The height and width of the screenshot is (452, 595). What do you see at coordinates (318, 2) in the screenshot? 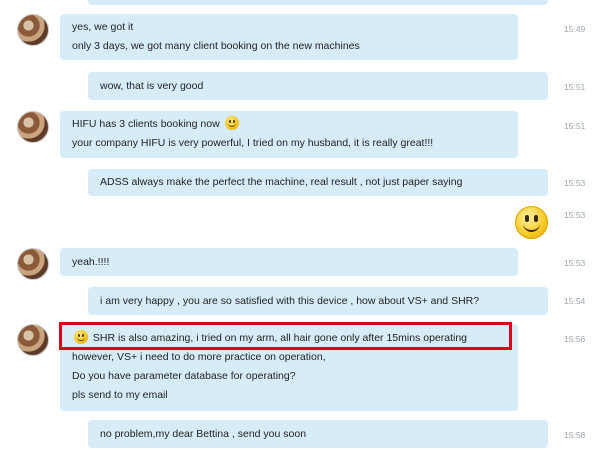
I see `chat-bubble-top-stub` at bounding box center [318, 2].